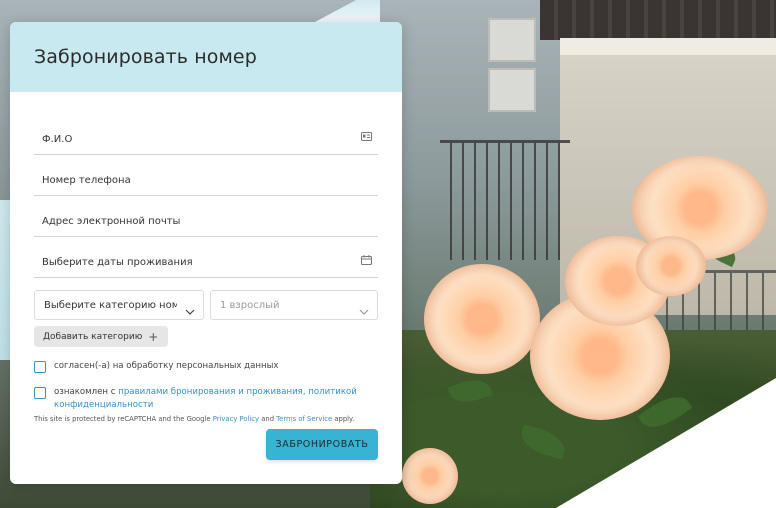 This screenshot has width=776, height=508. I want to click on name-field-label: Ф.И.О, so click(57, 139).